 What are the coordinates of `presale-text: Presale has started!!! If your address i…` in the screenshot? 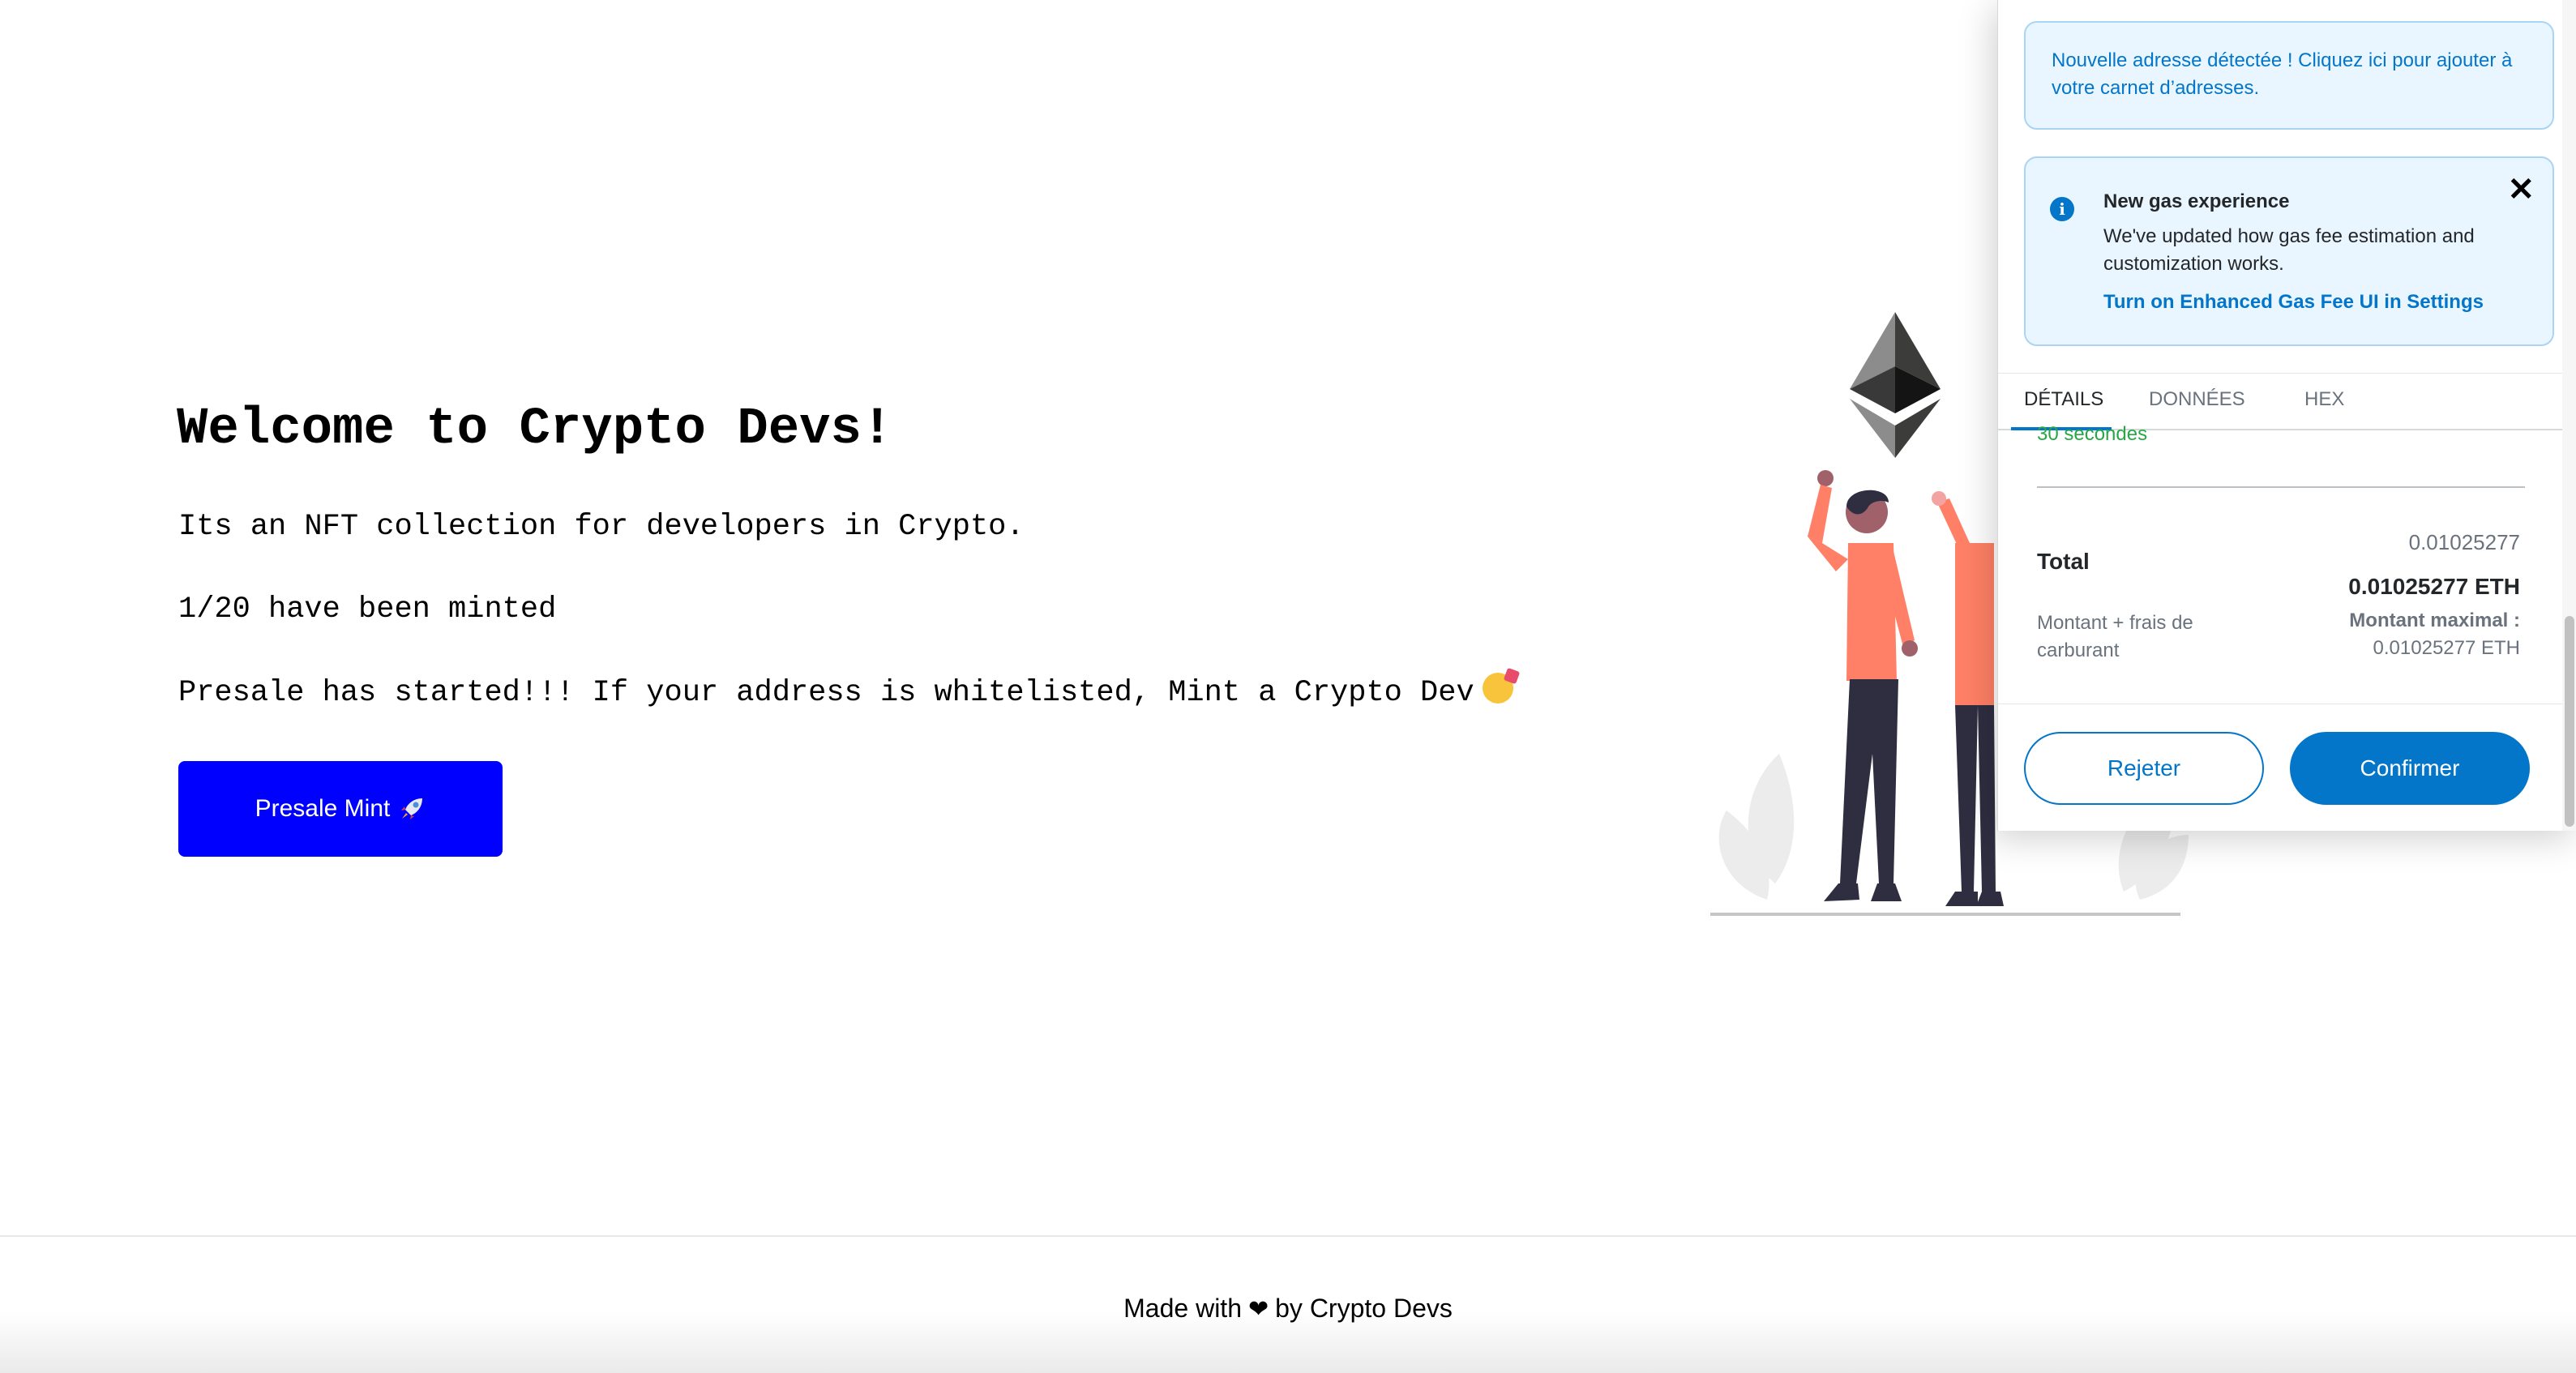 It's located at (826, 693).